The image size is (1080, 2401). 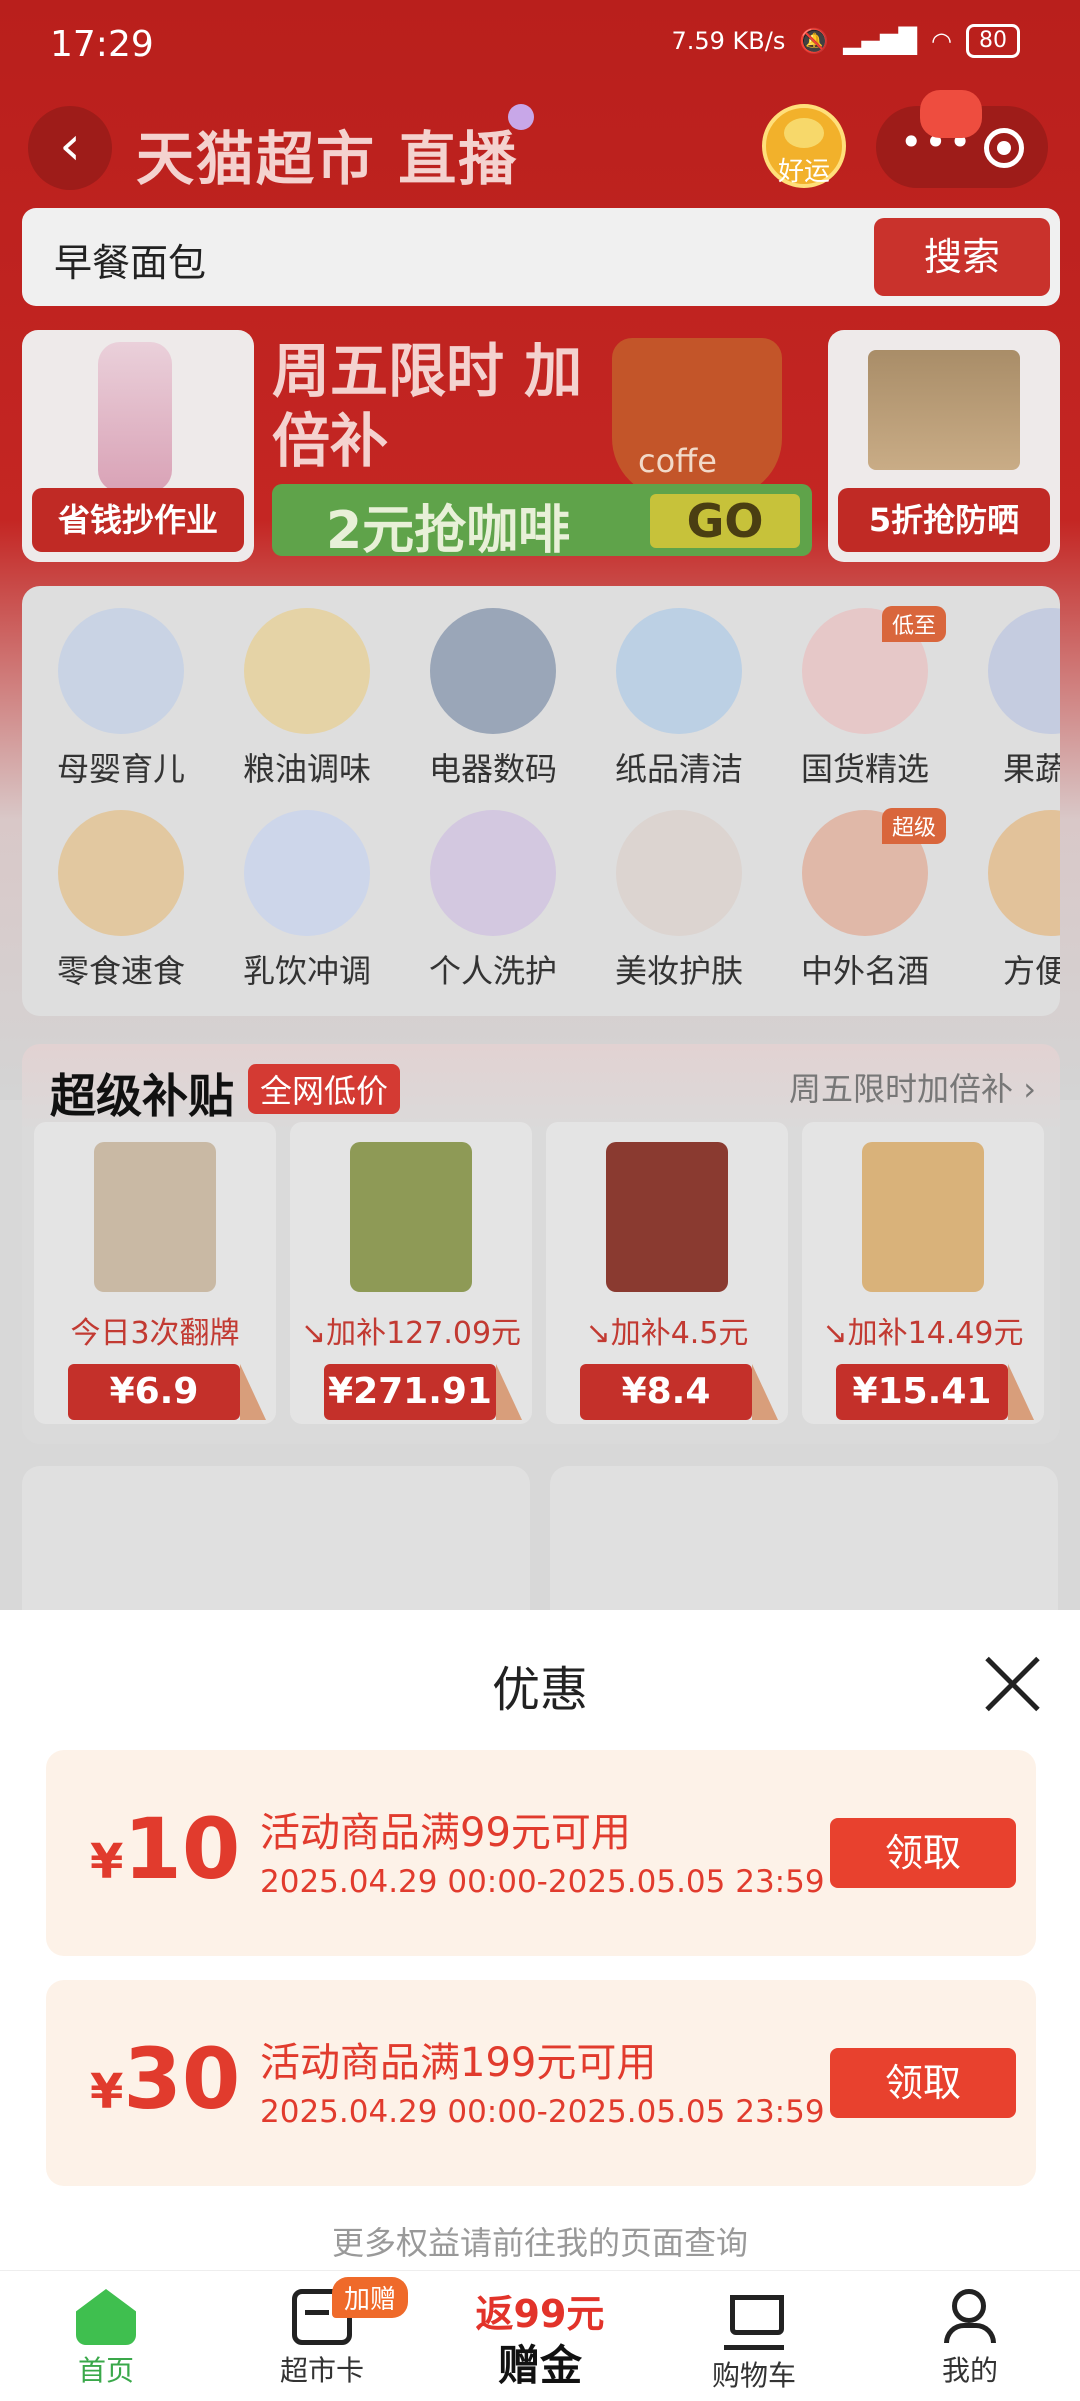 What do you see at coordinates (306, 971) in the screenshot?
I see `category-label: 乳饮冲调` at bounding box center [306, 971].